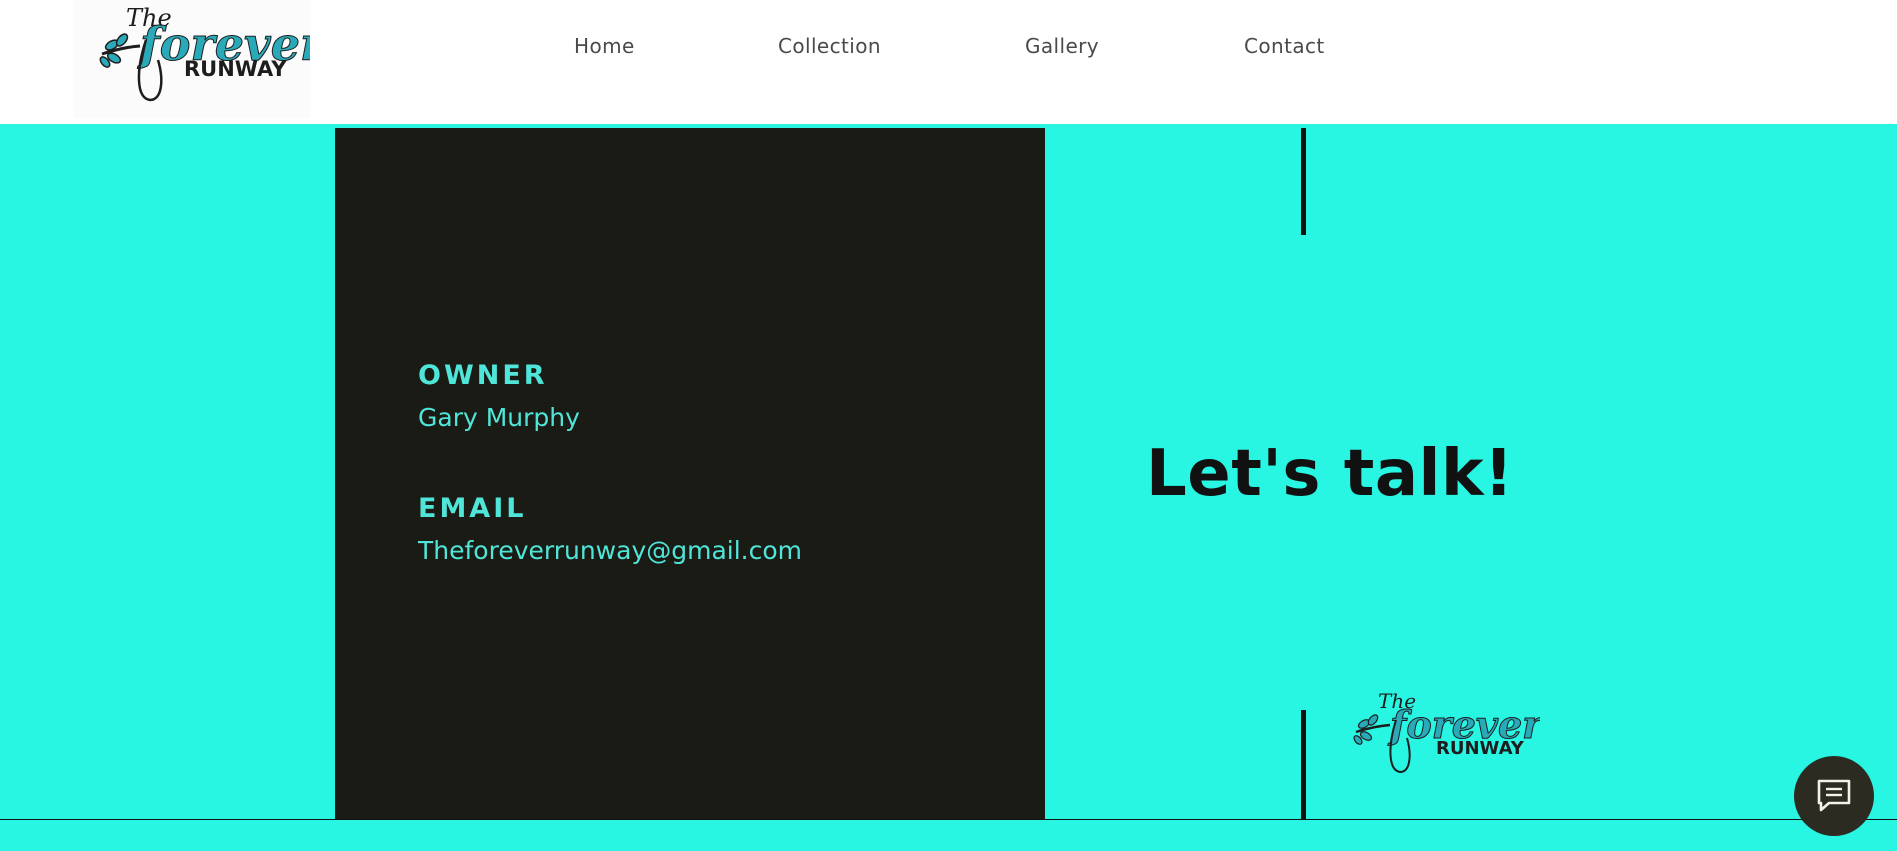 The image size is (1897, 851). I want to click on nav-home: Home, so click(604, 46).